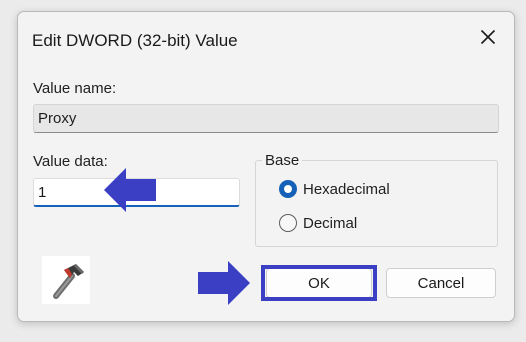 Image resolution: width=526 pixels, height=342 pixels. Describe the element at coordinates (288, 189) in the screenshot. I see `radio-checked-icon` at that location.